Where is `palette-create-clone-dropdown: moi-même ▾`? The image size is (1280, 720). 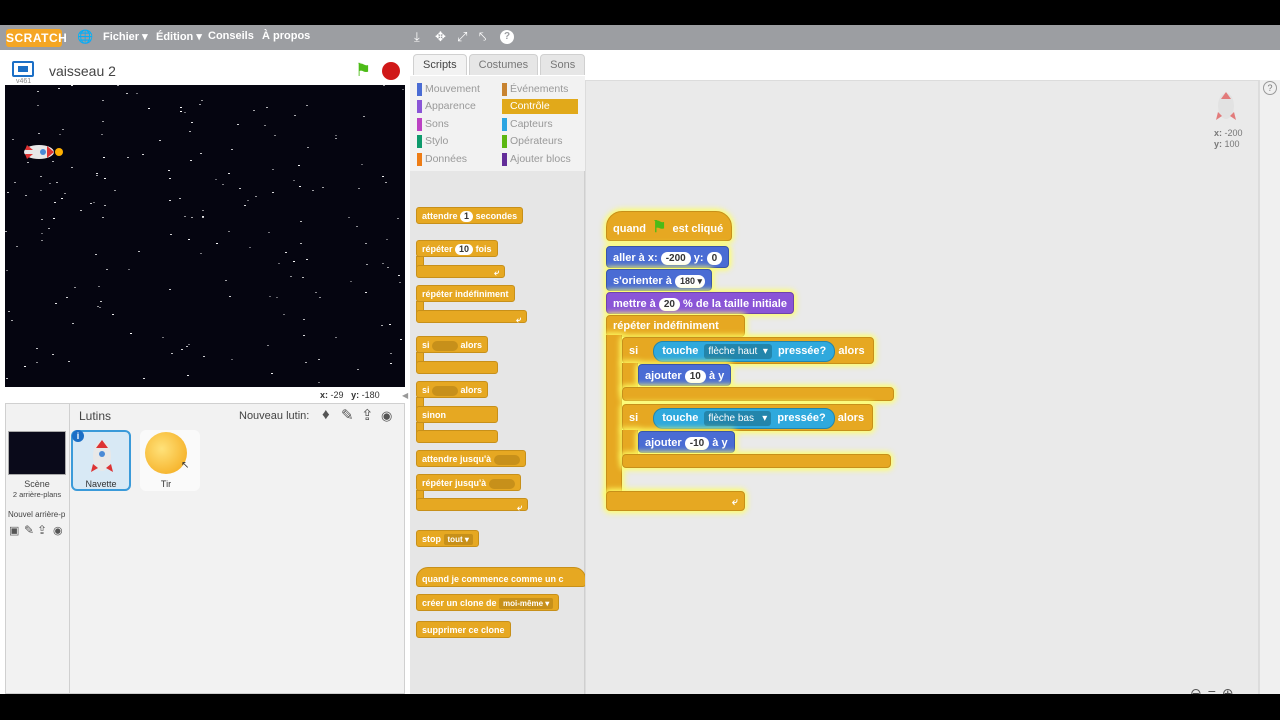
palette-create-clone-dropdown: moi-même ▾ is located at coordinates (526, 603).